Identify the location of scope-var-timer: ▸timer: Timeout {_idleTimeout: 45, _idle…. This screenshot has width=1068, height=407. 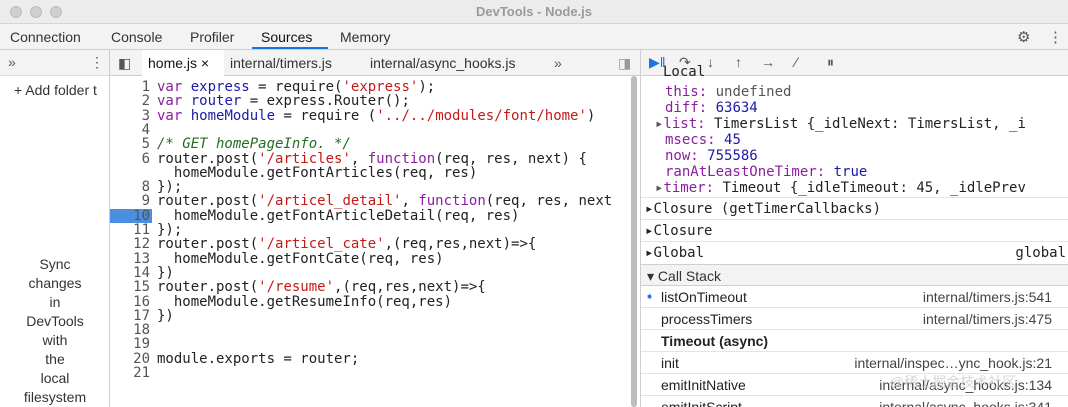
(840, 188).